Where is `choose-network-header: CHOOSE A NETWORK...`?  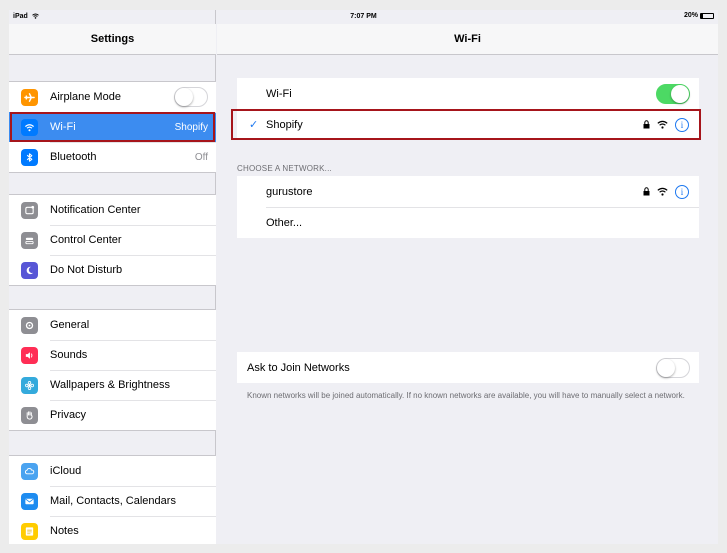
choose-network-header: CHOOSE A NETWORK... is located at coordinates (284, 168).